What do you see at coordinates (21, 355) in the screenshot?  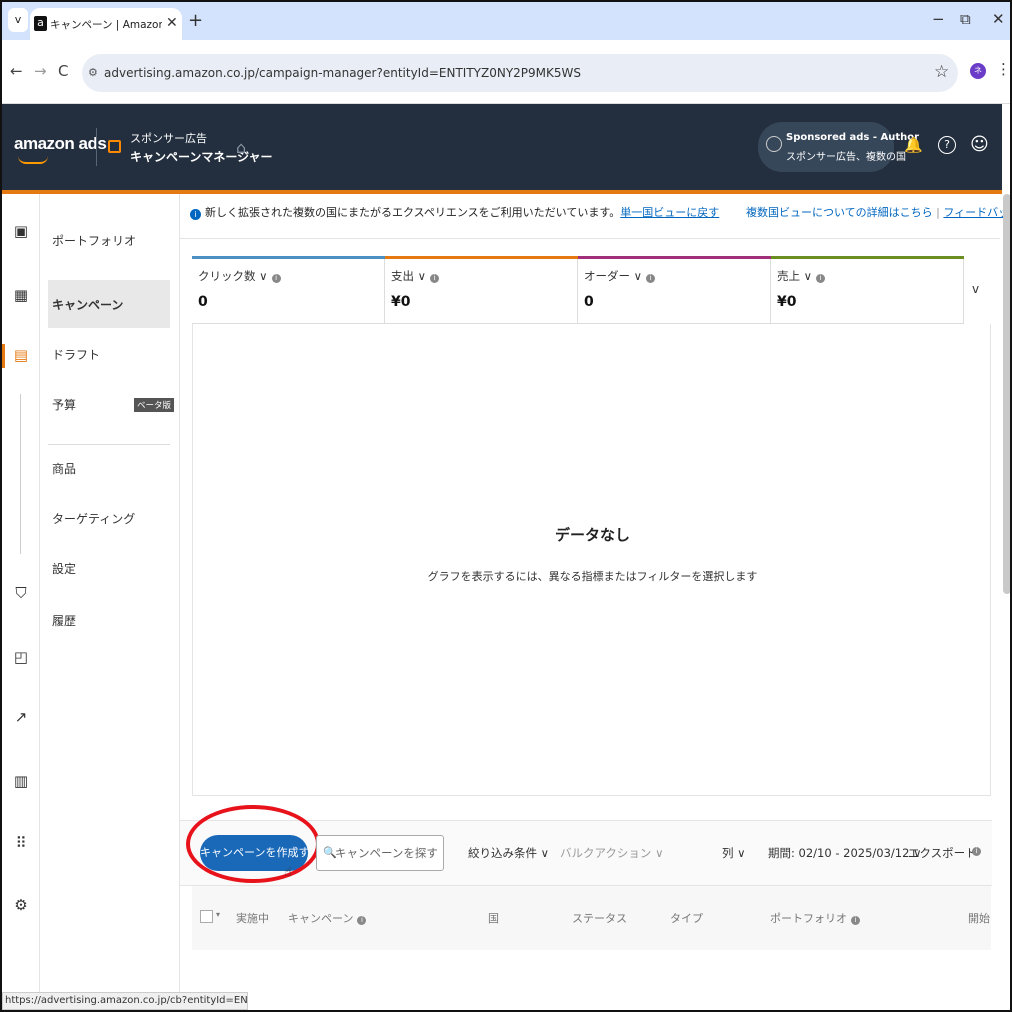 I see `campaign-icon: ▤` at bounding box center [21, 355].